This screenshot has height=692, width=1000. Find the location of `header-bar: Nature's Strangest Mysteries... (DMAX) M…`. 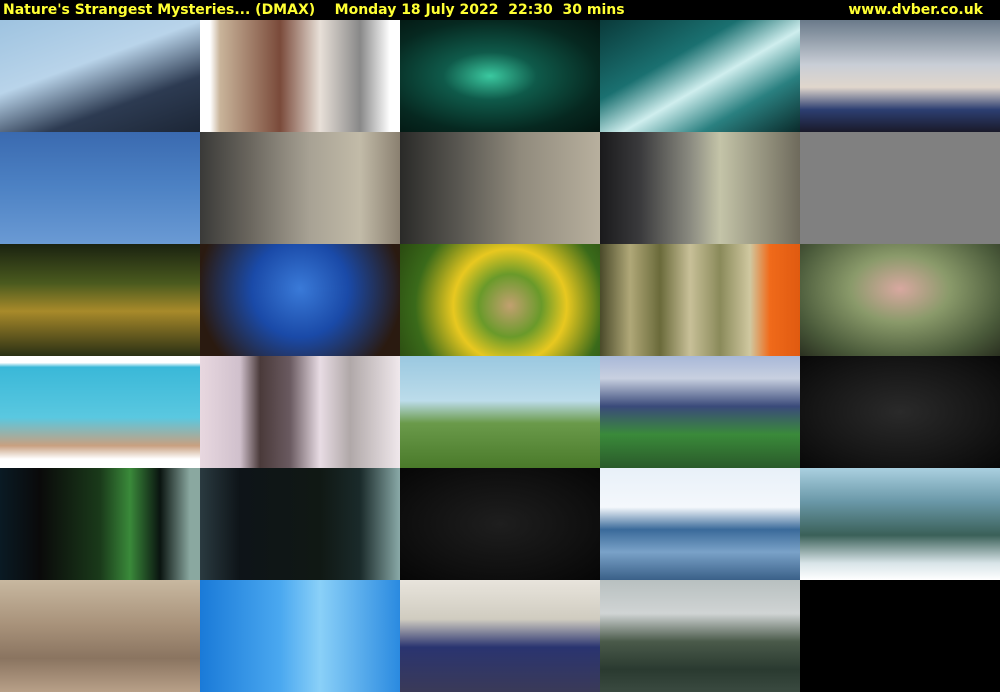

header-bar: Nature's Strangest Mysteries... (DMAX) M… is located at coordinates (500, 10).